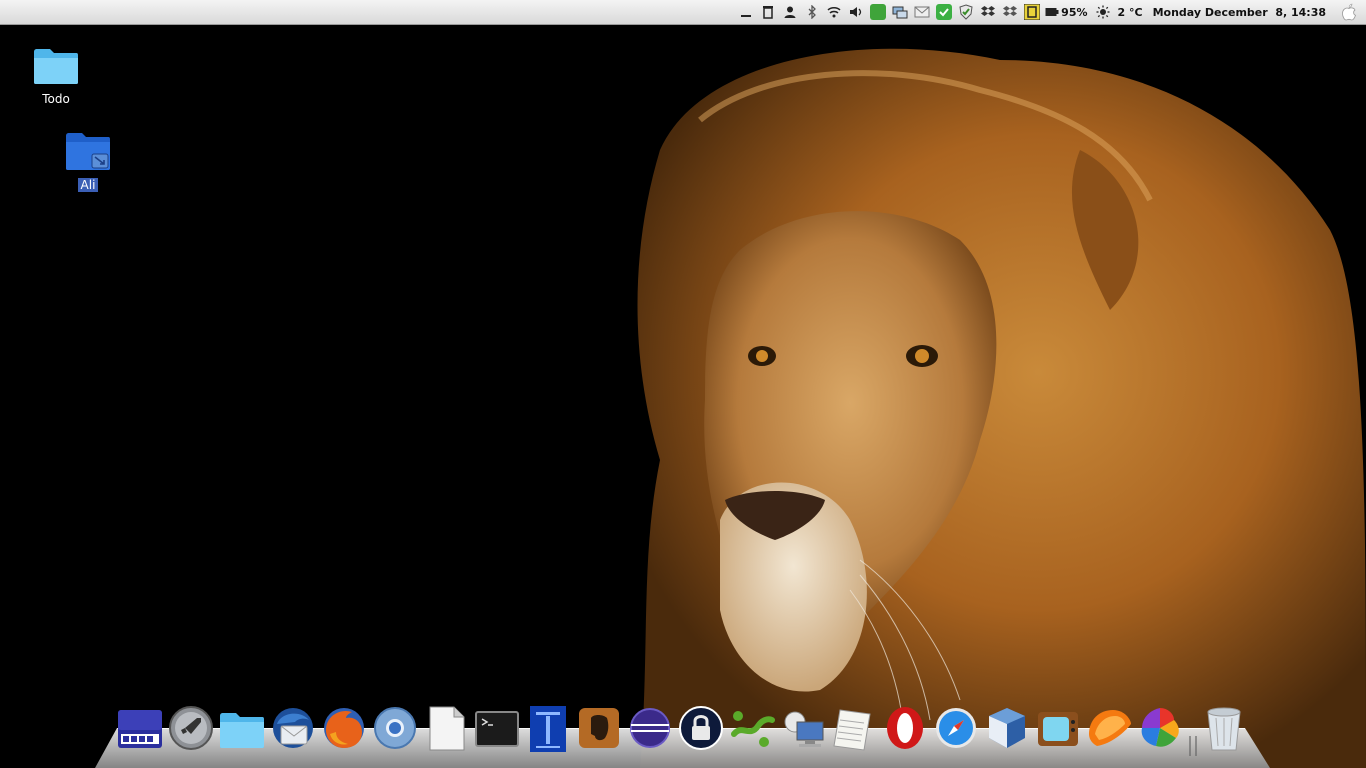 This screenshot has height=768, width=1366. I want to click on trash-icon, so click(1224, 729).